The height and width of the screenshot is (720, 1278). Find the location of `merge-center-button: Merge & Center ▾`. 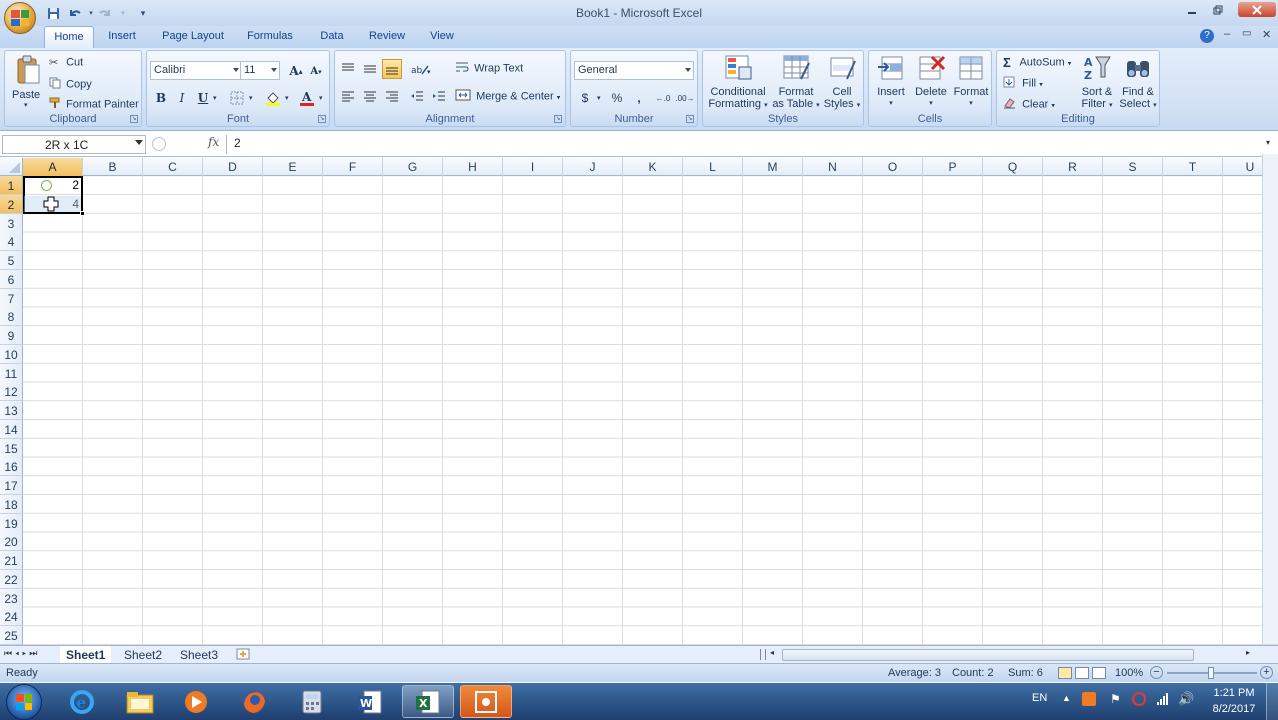

merge-center-button: Merge & Center ▾ is located at coordinates (507, 96).